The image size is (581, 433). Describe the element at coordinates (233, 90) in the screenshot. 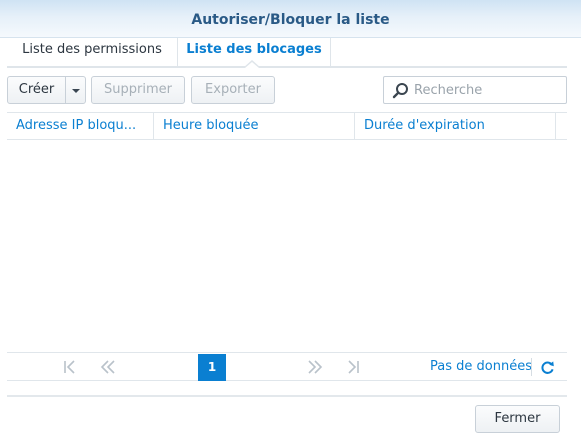

I see `export-button: Exporter` at that location.